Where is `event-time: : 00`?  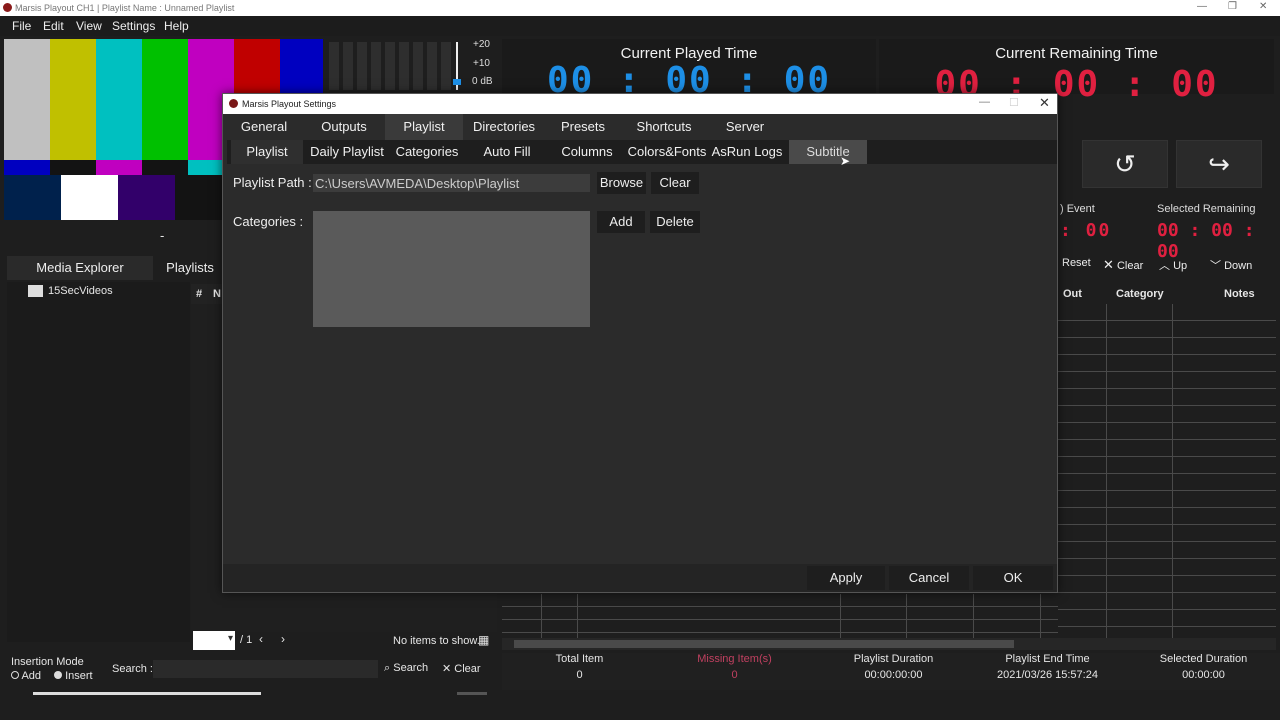
event-time: : 00 is located at coordinates (1086, 230).